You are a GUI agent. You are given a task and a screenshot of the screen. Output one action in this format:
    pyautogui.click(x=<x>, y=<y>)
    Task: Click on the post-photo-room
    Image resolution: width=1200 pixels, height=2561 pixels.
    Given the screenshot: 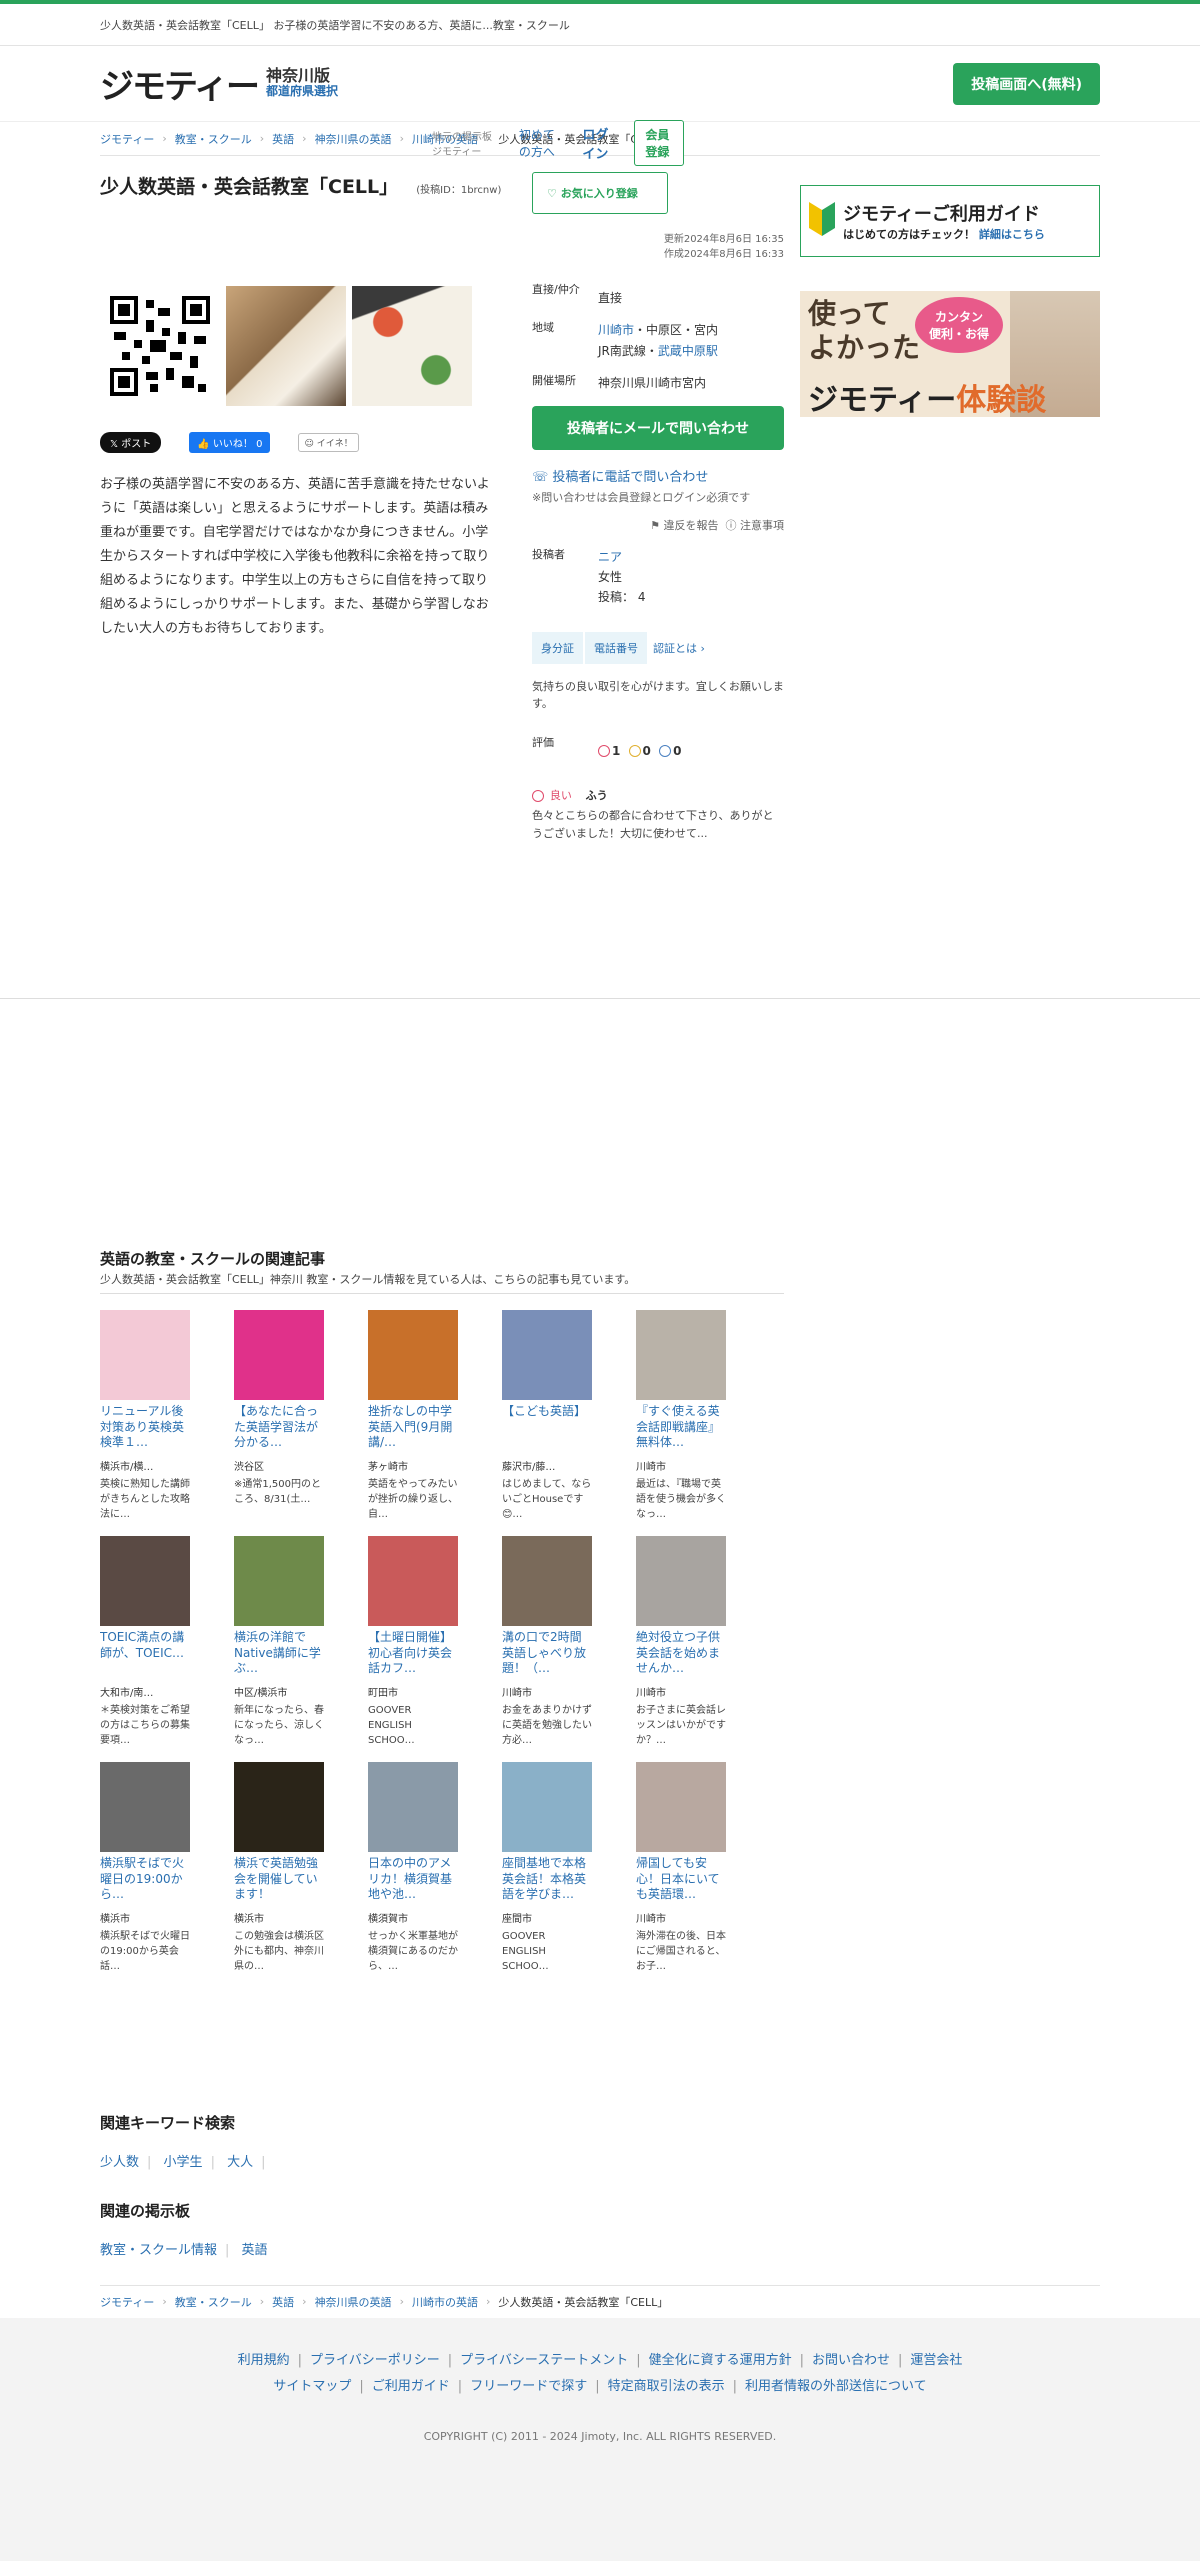 What is the action you would take?
    pyautogui.click(x=286, y=346)
    